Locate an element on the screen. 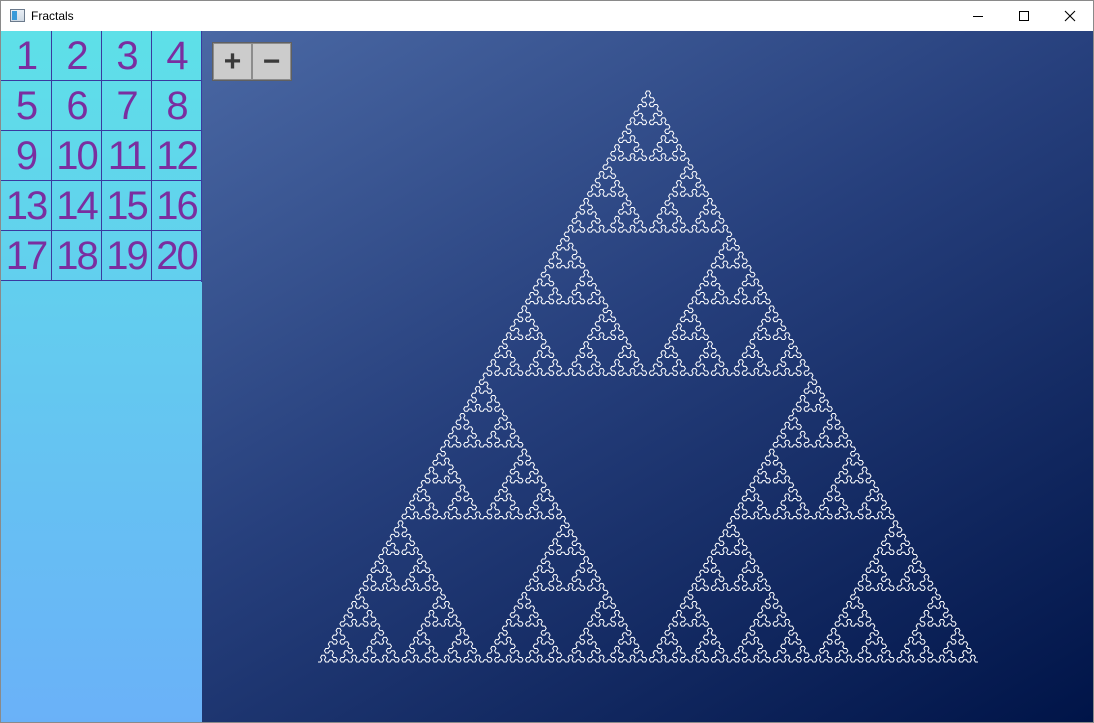 This screenshot has height=723, width=1094. level-button-15: 15 is located at coordinates (126, 206).